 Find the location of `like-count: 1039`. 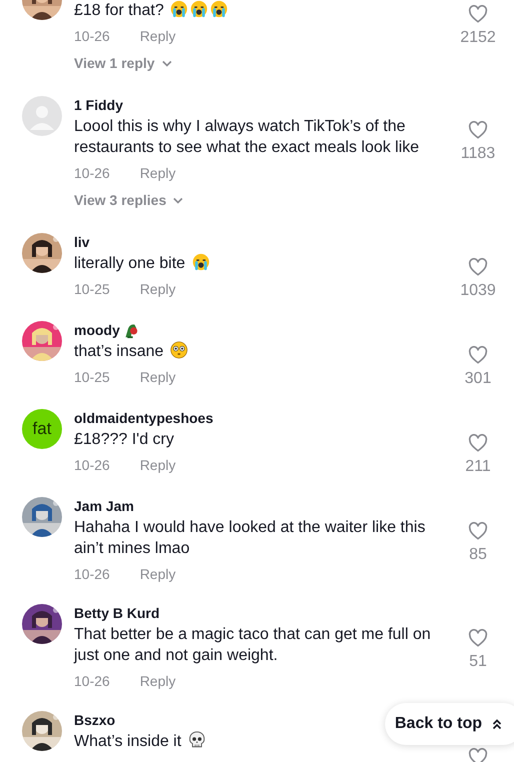

like-count: 1039 is located at coordinates (478, 290).